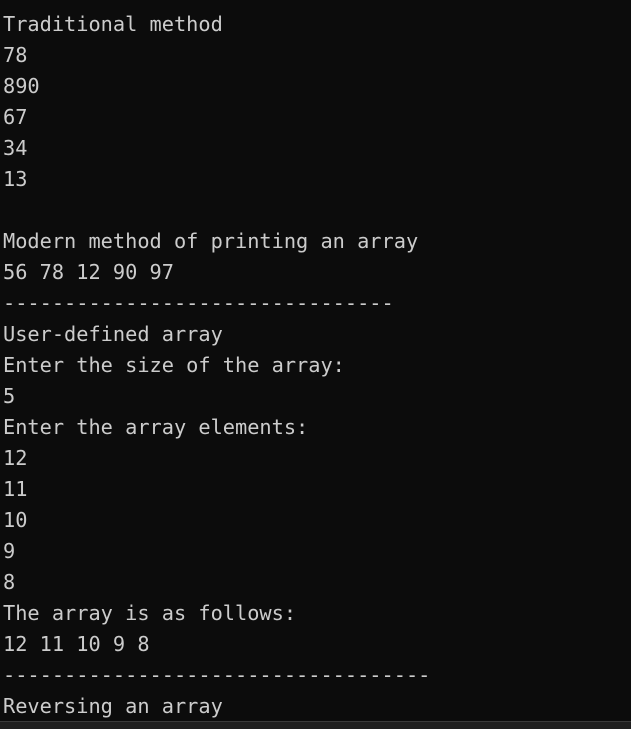 The height and width of the screenshot is (729, 631). Describe the element at coordinates (15, 520) in the screenshot. I see `input-line: 10` at that location.